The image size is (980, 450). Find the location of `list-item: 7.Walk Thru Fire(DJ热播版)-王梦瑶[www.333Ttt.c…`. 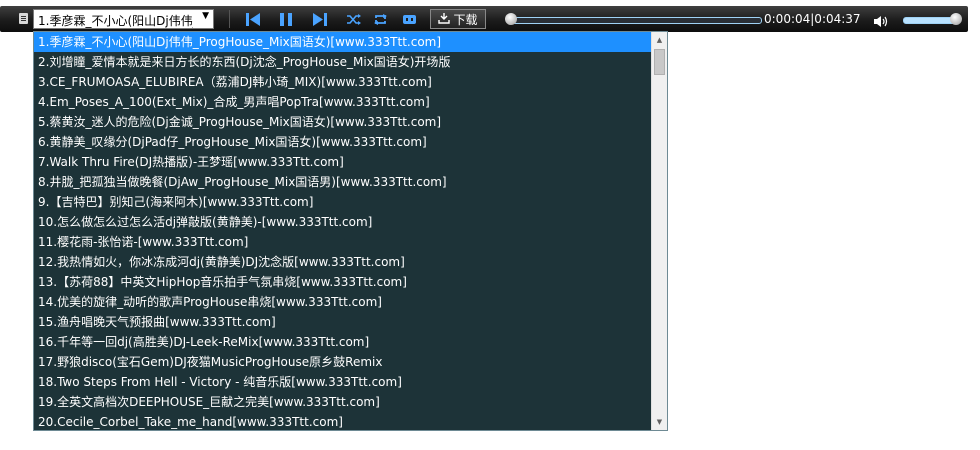

list-item: 7.Walk Thru Fire(DJ热播版)-王梦瑶[www.333Ttt.c… is located at coordinates (343, 162).